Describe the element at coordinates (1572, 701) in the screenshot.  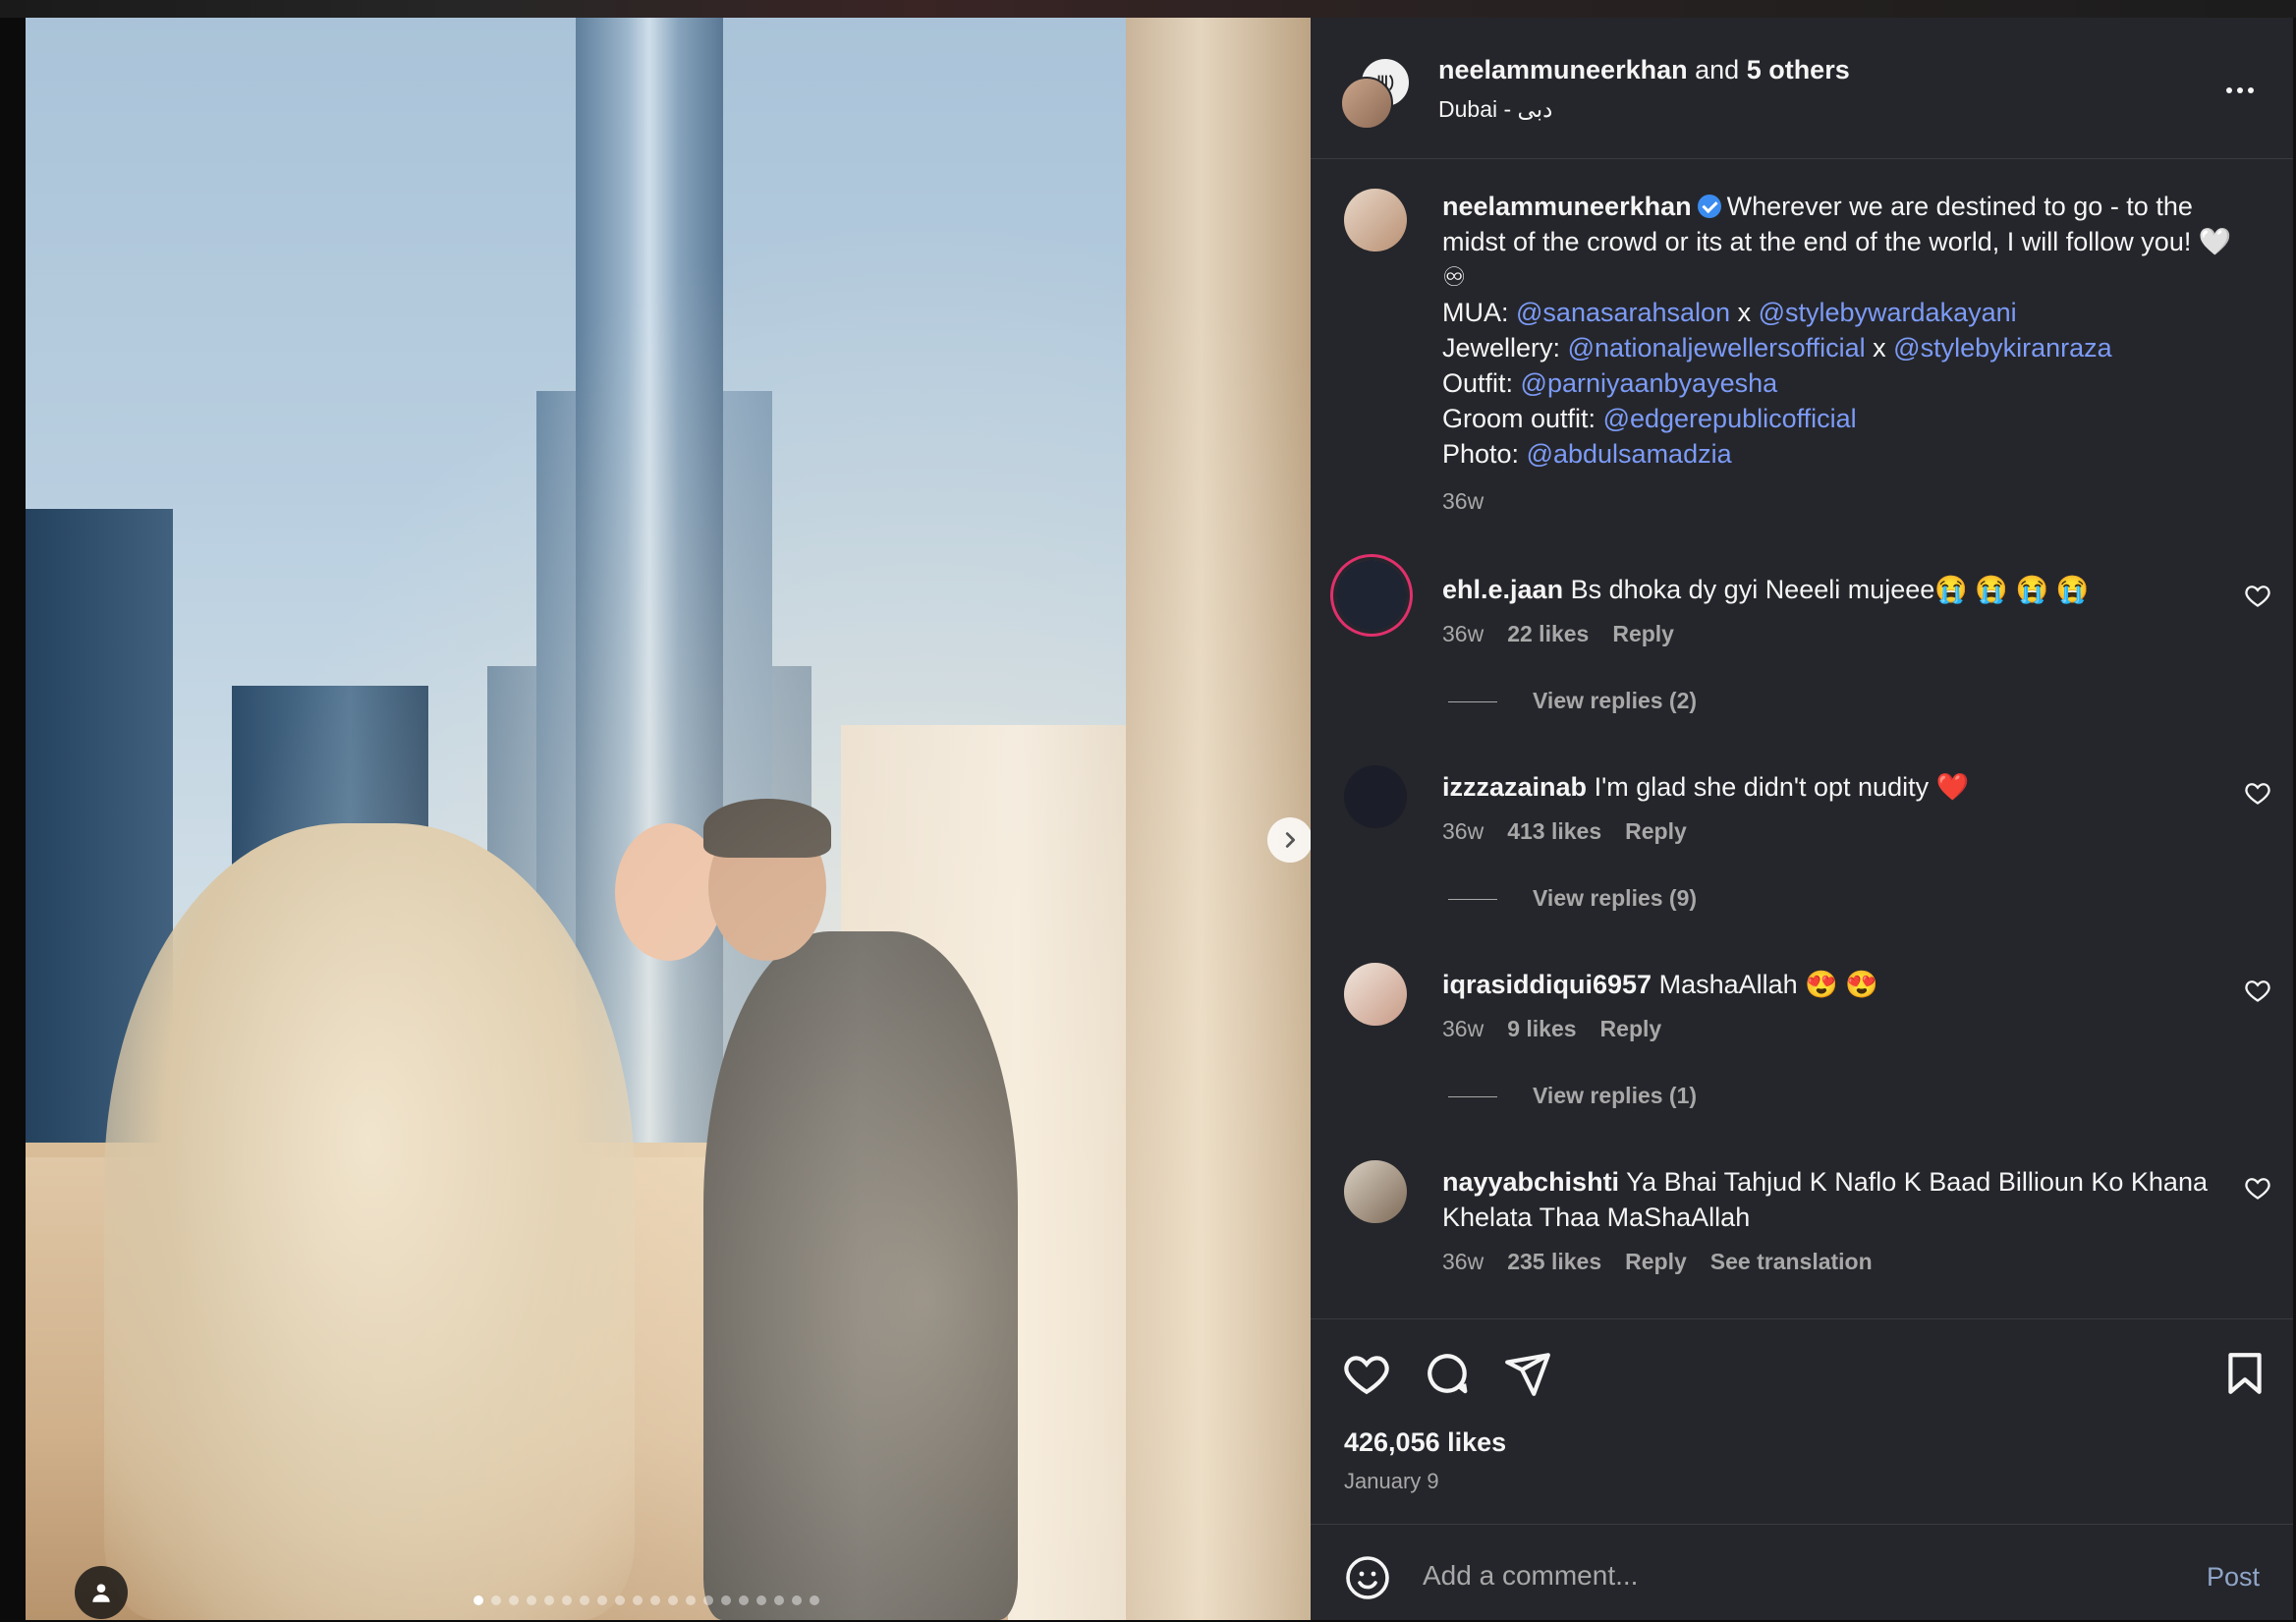
I see `view-replies-button: View replies (2)` at that location.